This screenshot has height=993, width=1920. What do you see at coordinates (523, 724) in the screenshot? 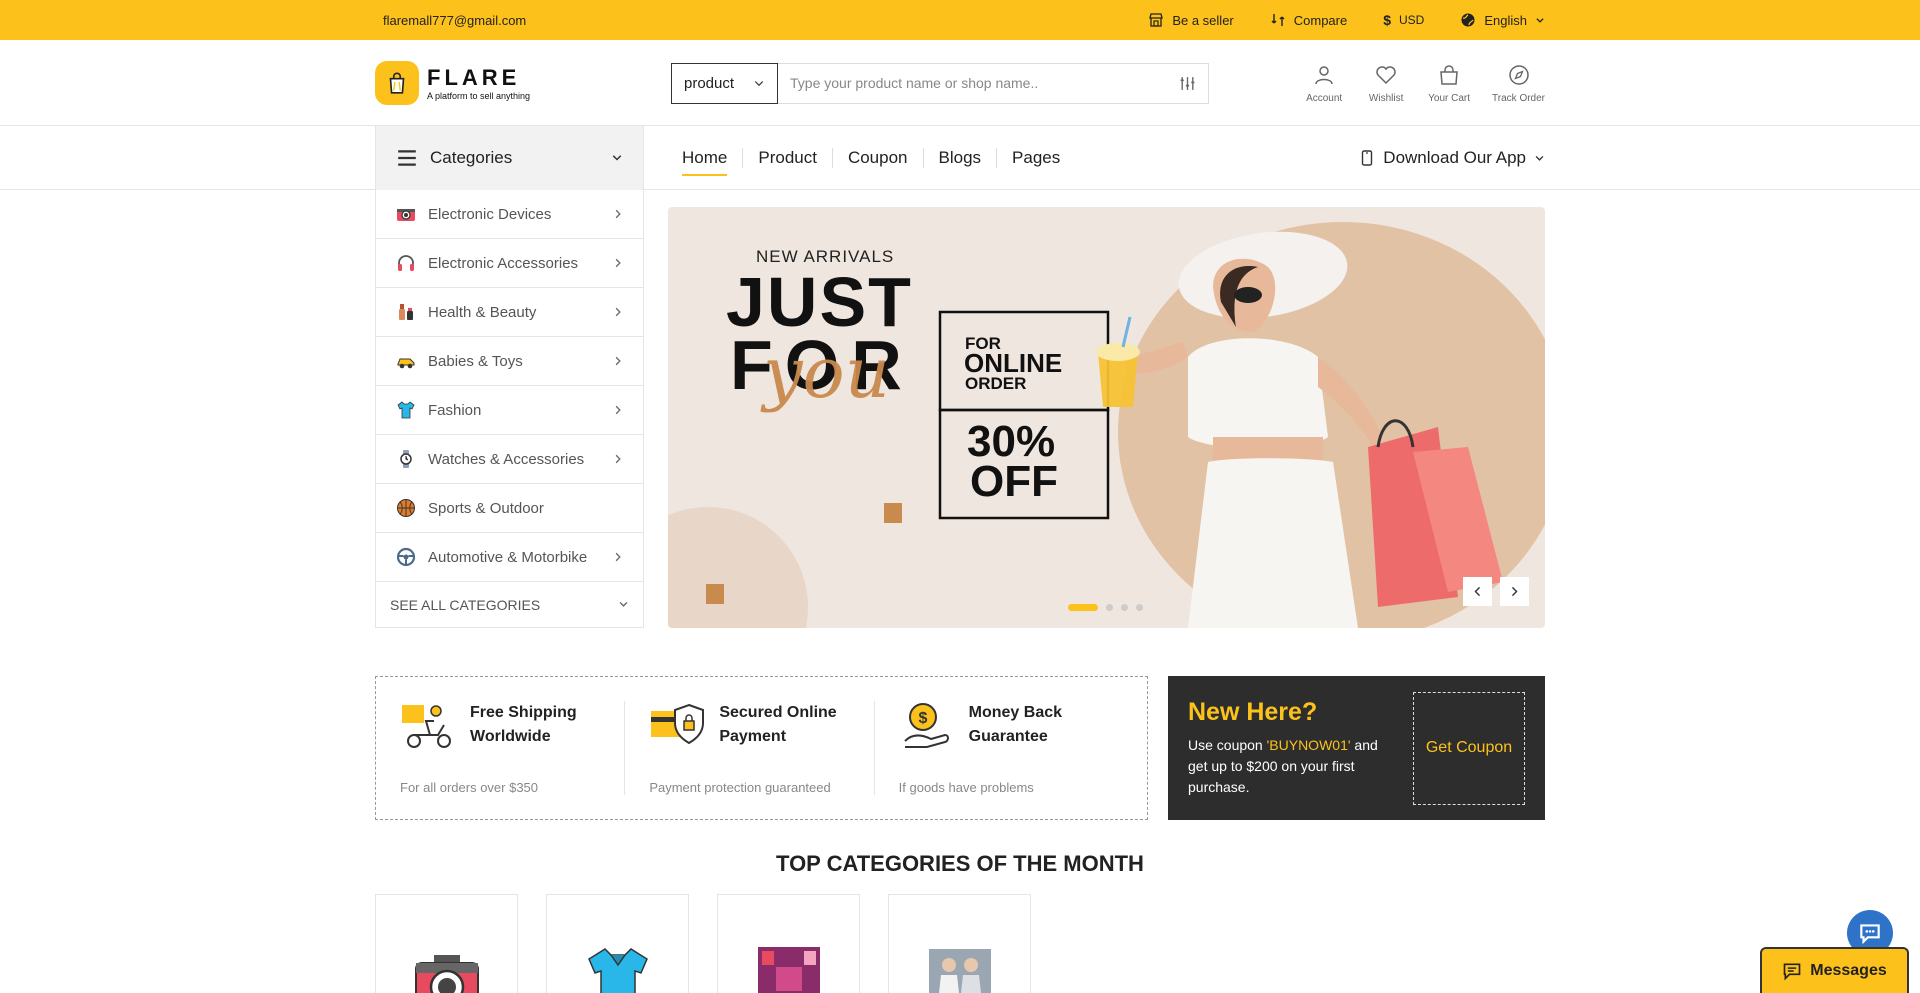
I see `feature-title: Free Shipping Worldwide` at bounding box center [523, 724].